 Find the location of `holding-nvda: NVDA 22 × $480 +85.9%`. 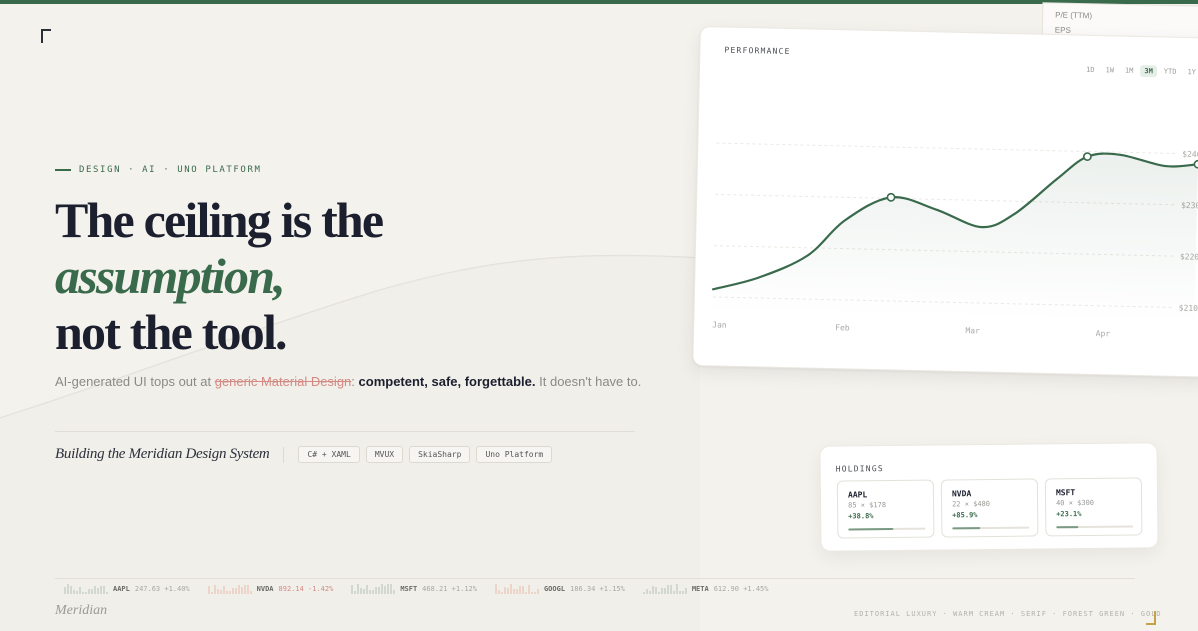

holding-nvda: NVDA 22 × $480 +85.9% is located at coordinates (989, 508).